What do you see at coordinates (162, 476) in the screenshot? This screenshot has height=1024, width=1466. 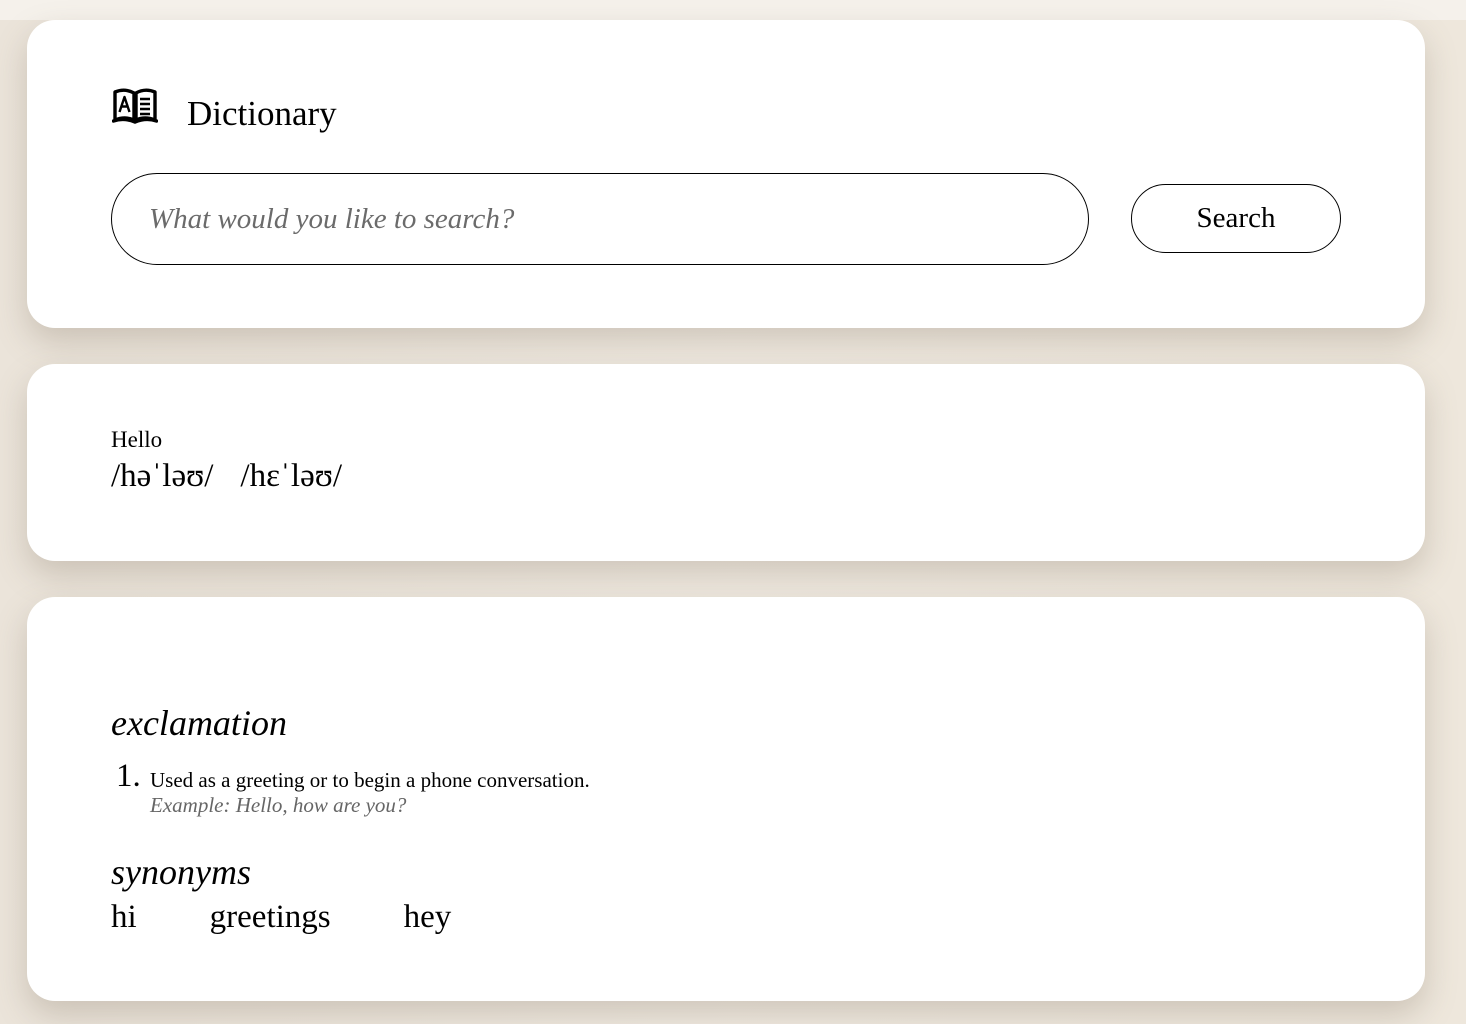 I see `phonetic-1: /həˈləʊ/` at bounding box center [162, 476].